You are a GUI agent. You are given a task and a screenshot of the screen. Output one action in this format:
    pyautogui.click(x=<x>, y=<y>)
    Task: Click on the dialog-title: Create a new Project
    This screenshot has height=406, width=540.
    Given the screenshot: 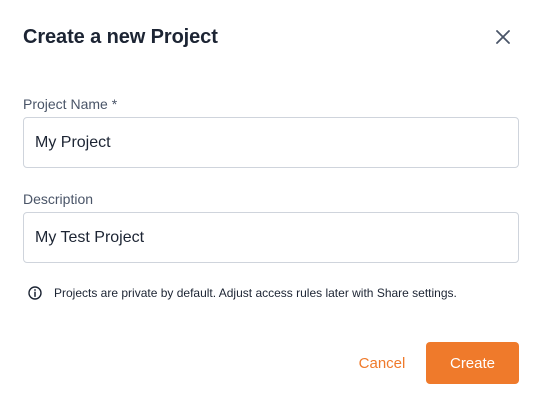 What is the action you would take?
    pyautogui.click(x=120, y=37)
    